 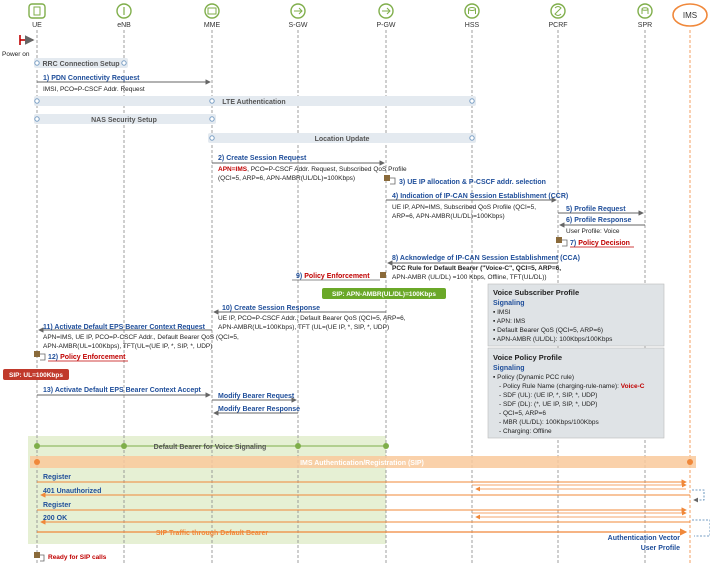 What do you see at coordinates (262, 158) in the screenshot?
I see `msg-2-label: 2) Create Session Request` at bounding box center [262, 158].